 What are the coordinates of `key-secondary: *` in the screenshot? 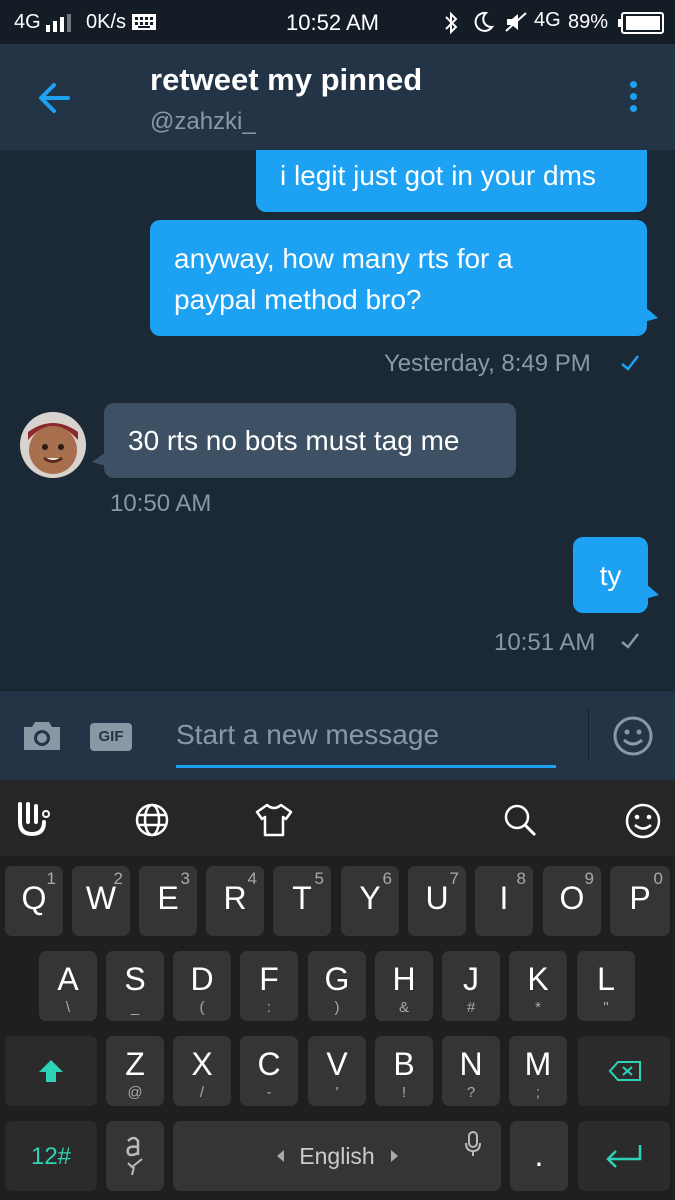 It's located at (538, 1007).